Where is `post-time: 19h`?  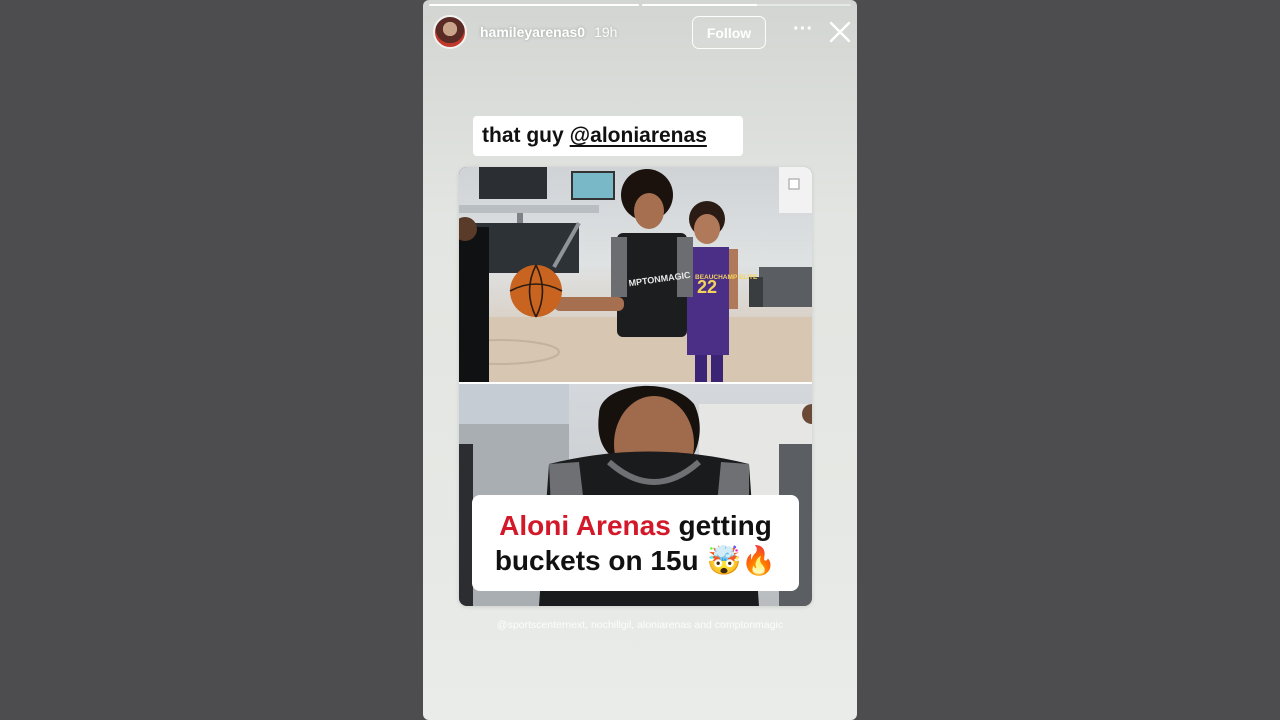 post-time: 19h is located at coordinates (606, 32).